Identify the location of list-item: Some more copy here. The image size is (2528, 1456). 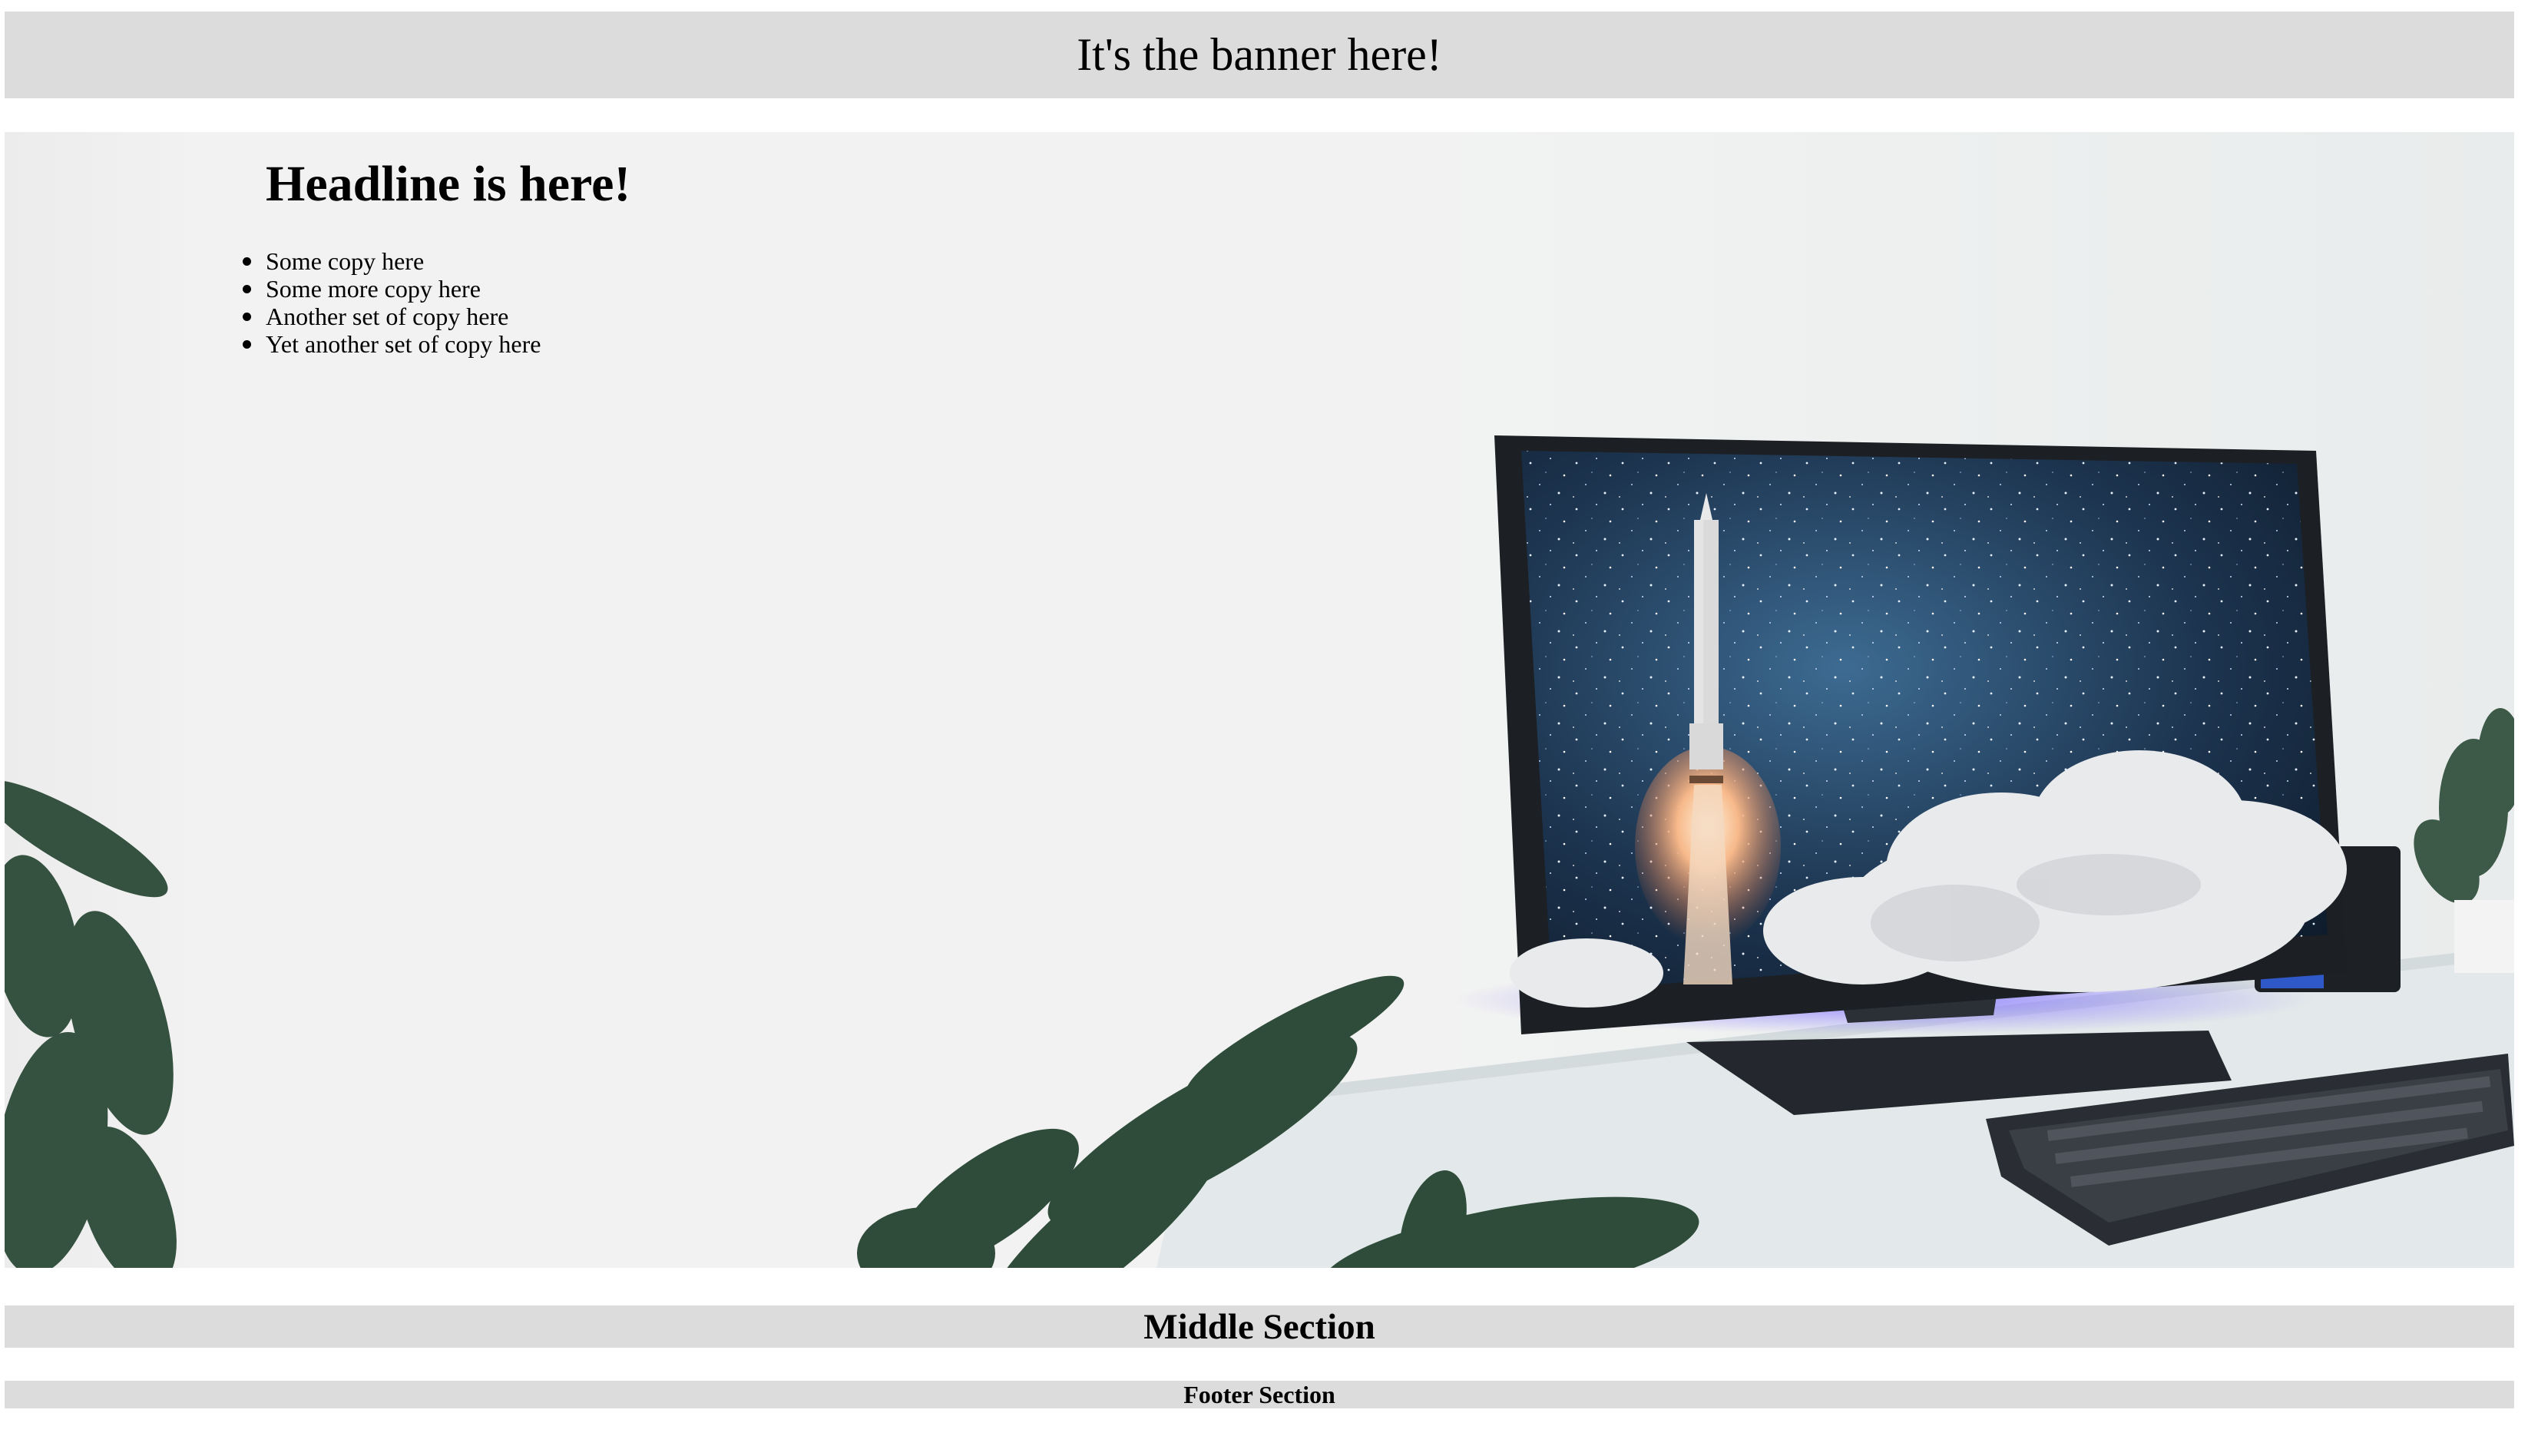
(392, 289).